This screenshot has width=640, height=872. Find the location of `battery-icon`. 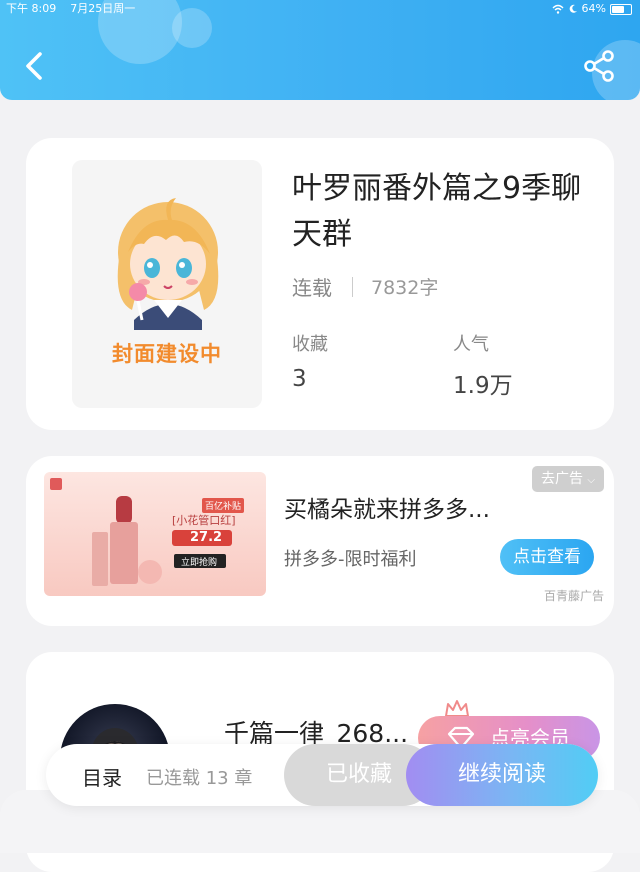

battery-icon is located at coordinates (621, 9).